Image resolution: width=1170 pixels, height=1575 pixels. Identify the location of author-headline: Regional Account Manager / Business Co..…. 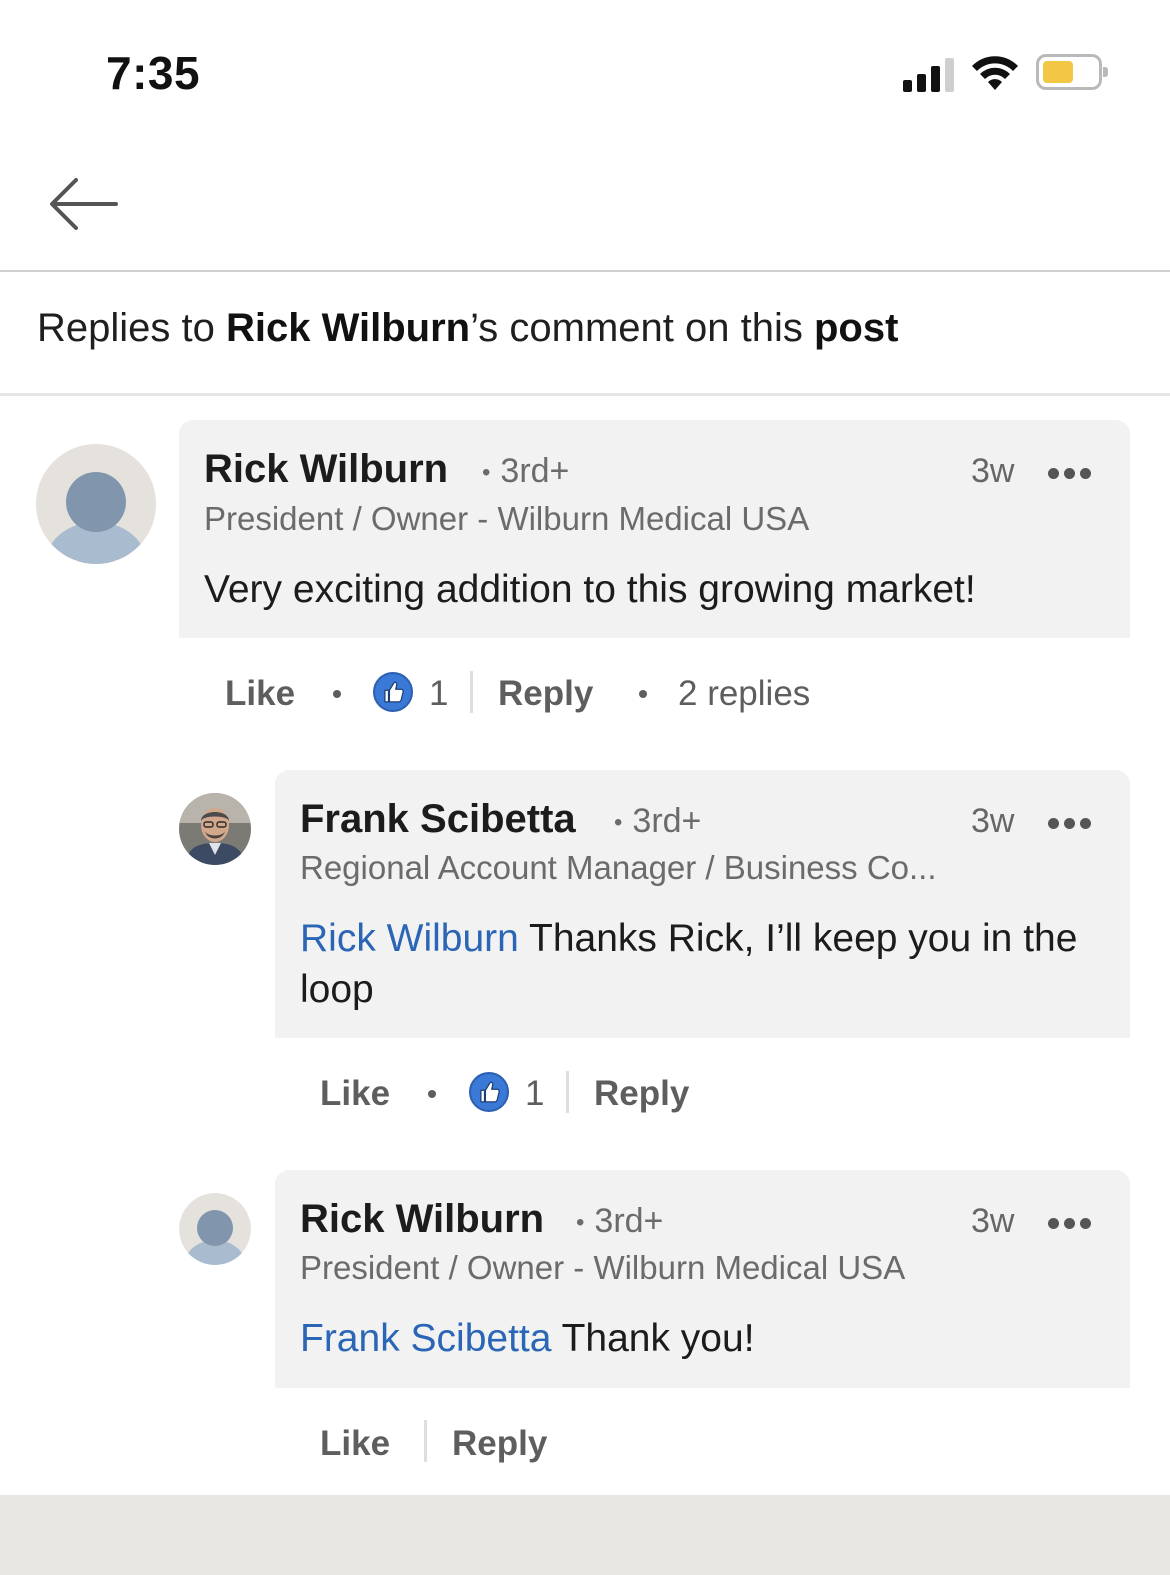
(618, 867).